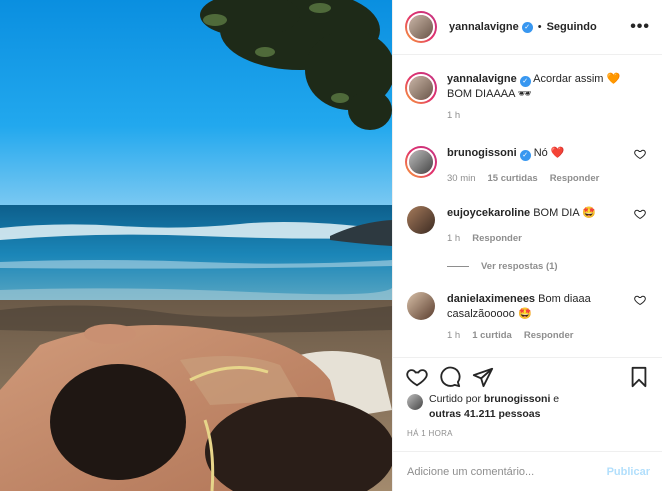 The height and width of the screenshot is (491, 662). Describe the element at coordinates (517, 399) in the screenshot. I see `liked-by-user: brunogissoni` at that location.